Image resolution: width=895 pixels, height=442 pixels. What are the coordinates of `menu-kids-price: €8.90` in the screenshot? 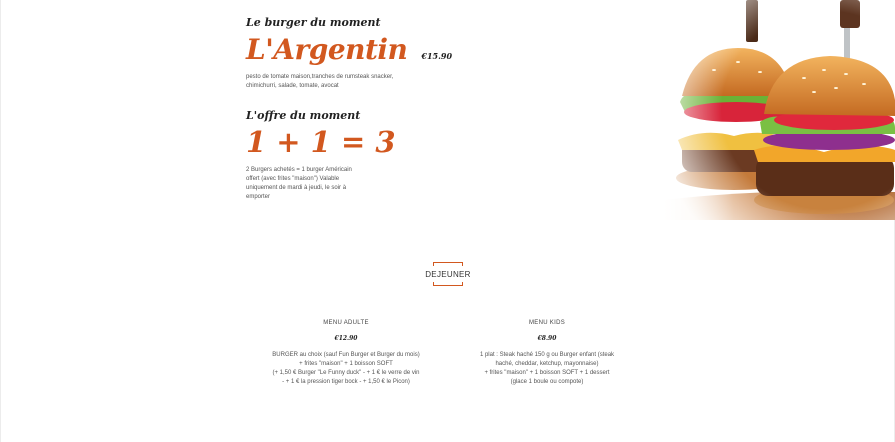 It's located at (547, 338).